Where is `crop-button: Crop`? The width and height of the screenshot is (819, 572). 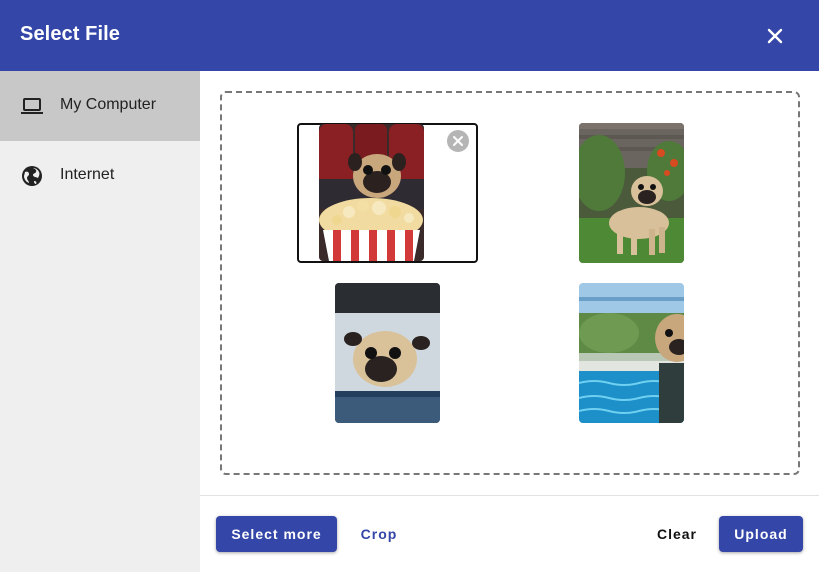
crop-button: Crop is located at coordinates (379, 534).